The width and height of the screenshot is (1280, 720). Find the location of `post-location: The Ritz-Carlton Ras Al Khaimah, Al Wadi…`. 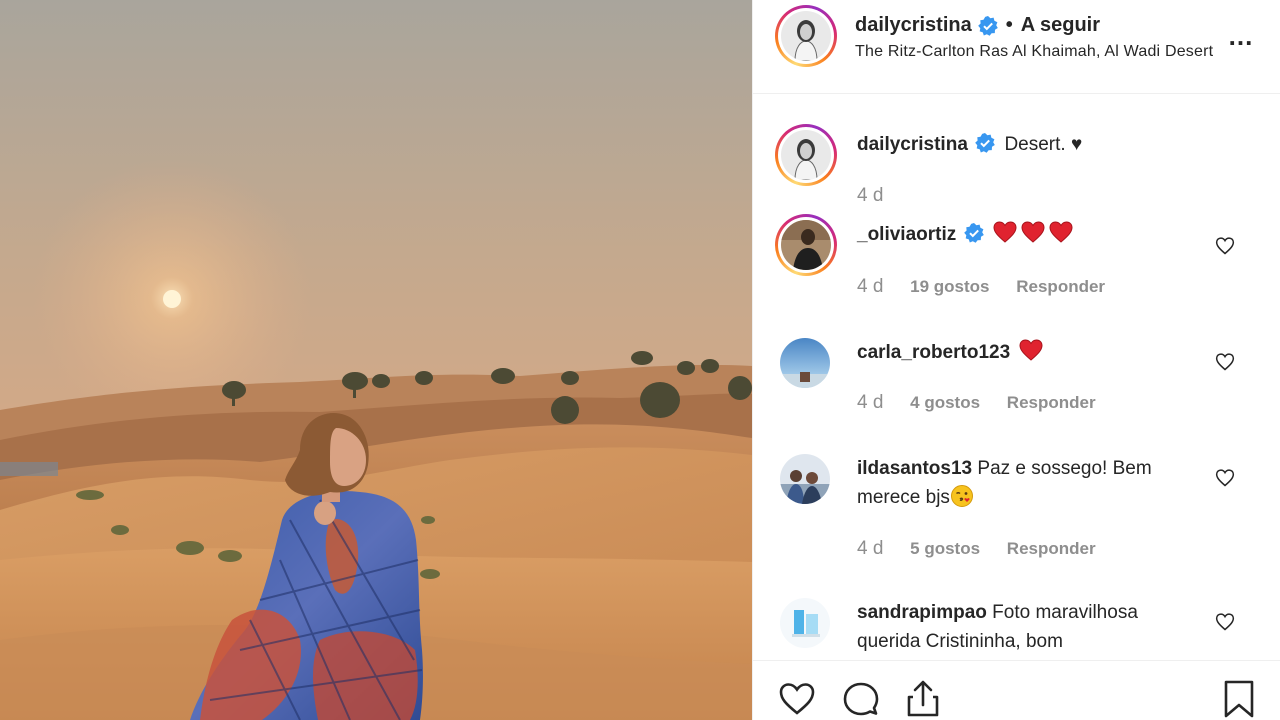

post-location: The Ritz-Carlton Ras Al Khaimah, Al Wadi… is located at coordinates (1053, 52).